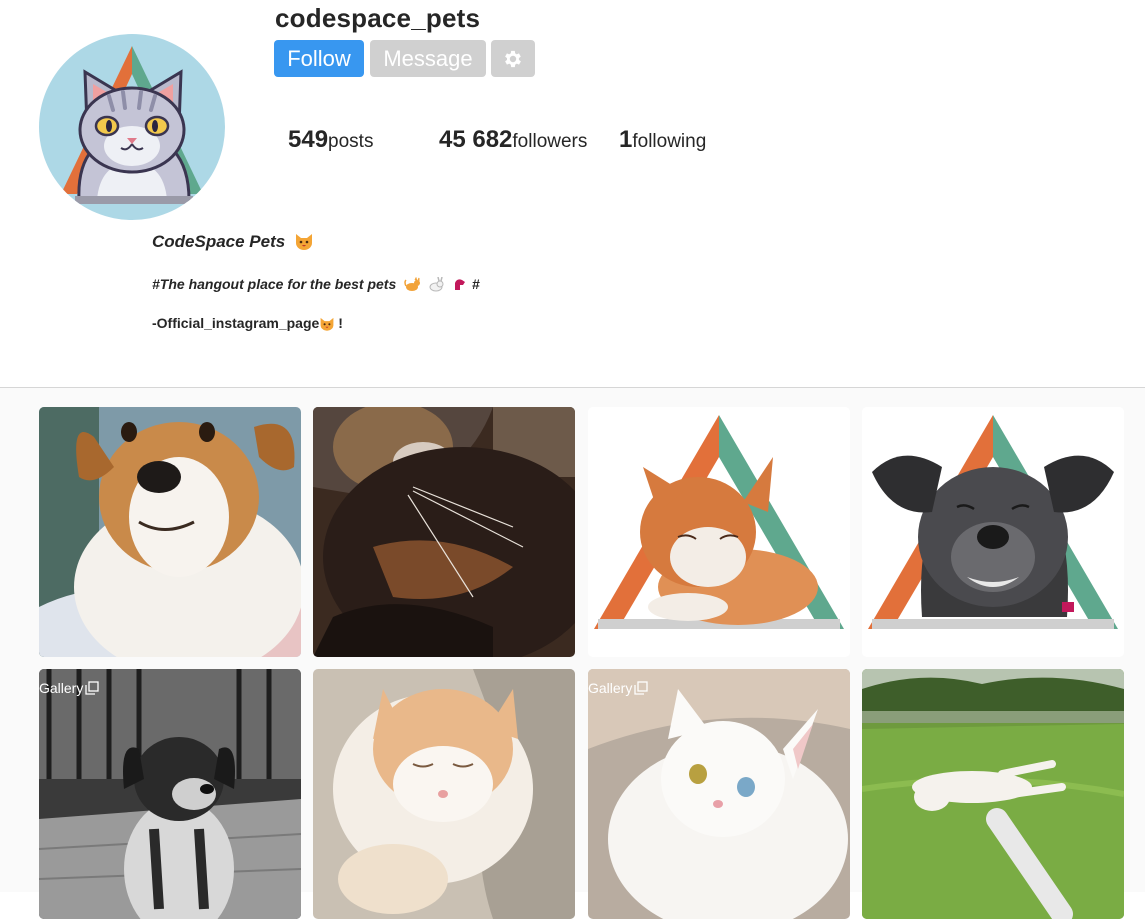 This screenshot has height=919, width=1145. I want to click on ginger-cat-logo-photo, so click(719, 532).